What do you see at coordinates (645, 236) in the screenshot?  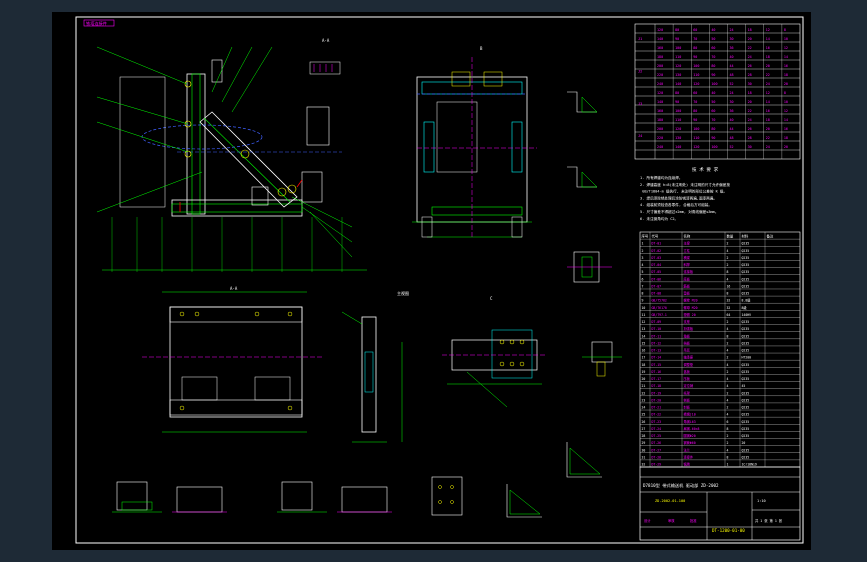 I see `parts-header-cell: 序号` at bounding box center [645, 236].